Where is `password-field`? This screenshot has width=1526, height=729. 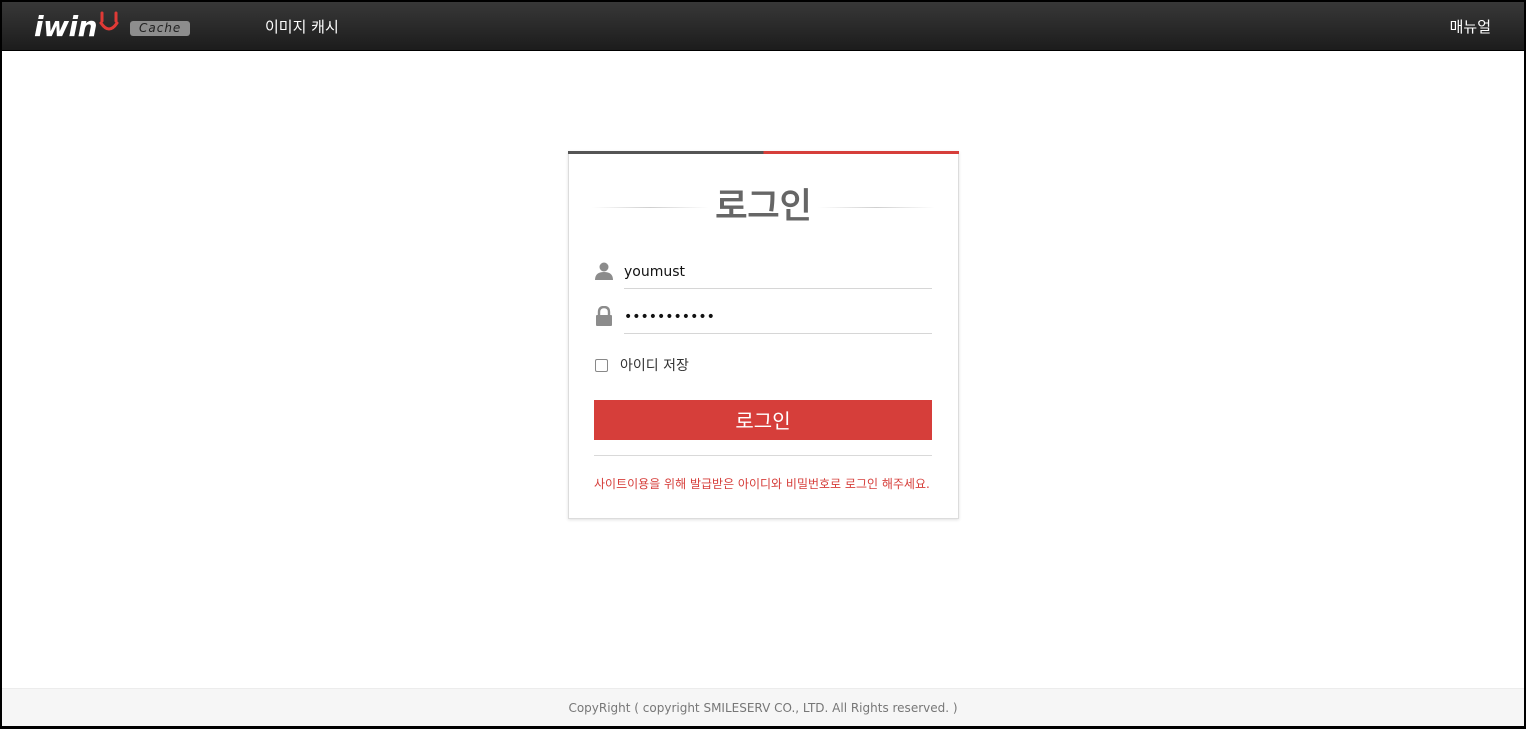 password-field is located at coordinates (764, 317).